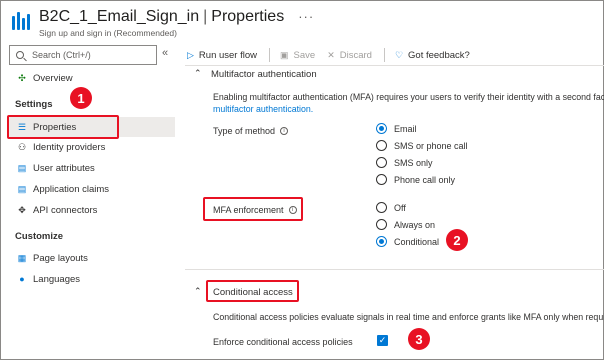 Image resolution: width=604 pixels, height=360 pixels. What do you see at coordinates (297, 55) in the screenshot?
I see `save-button: ▣ Save` at bounding box center [297, 55].